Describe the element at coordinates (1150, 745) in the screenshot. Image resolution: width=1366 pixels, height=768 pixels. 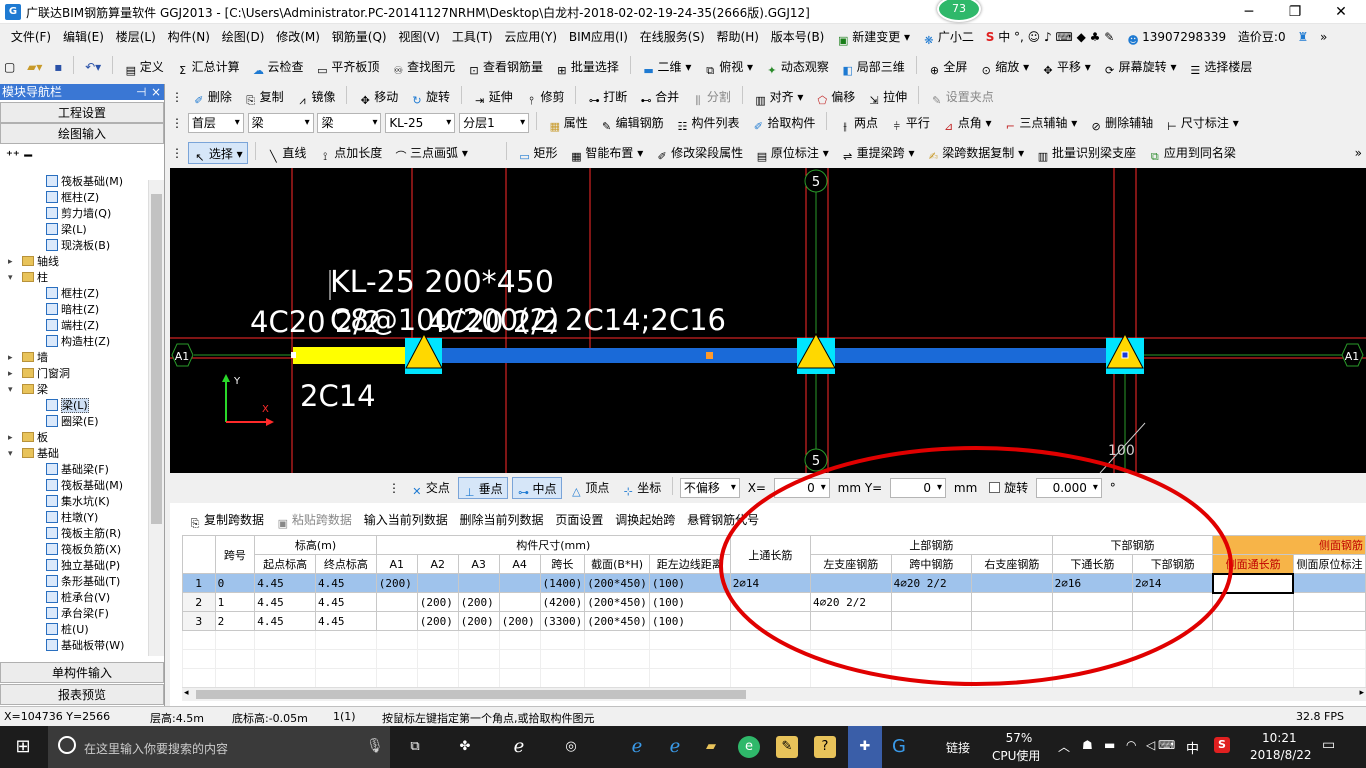
I see `tray-volume-icon: ◁` at that location.